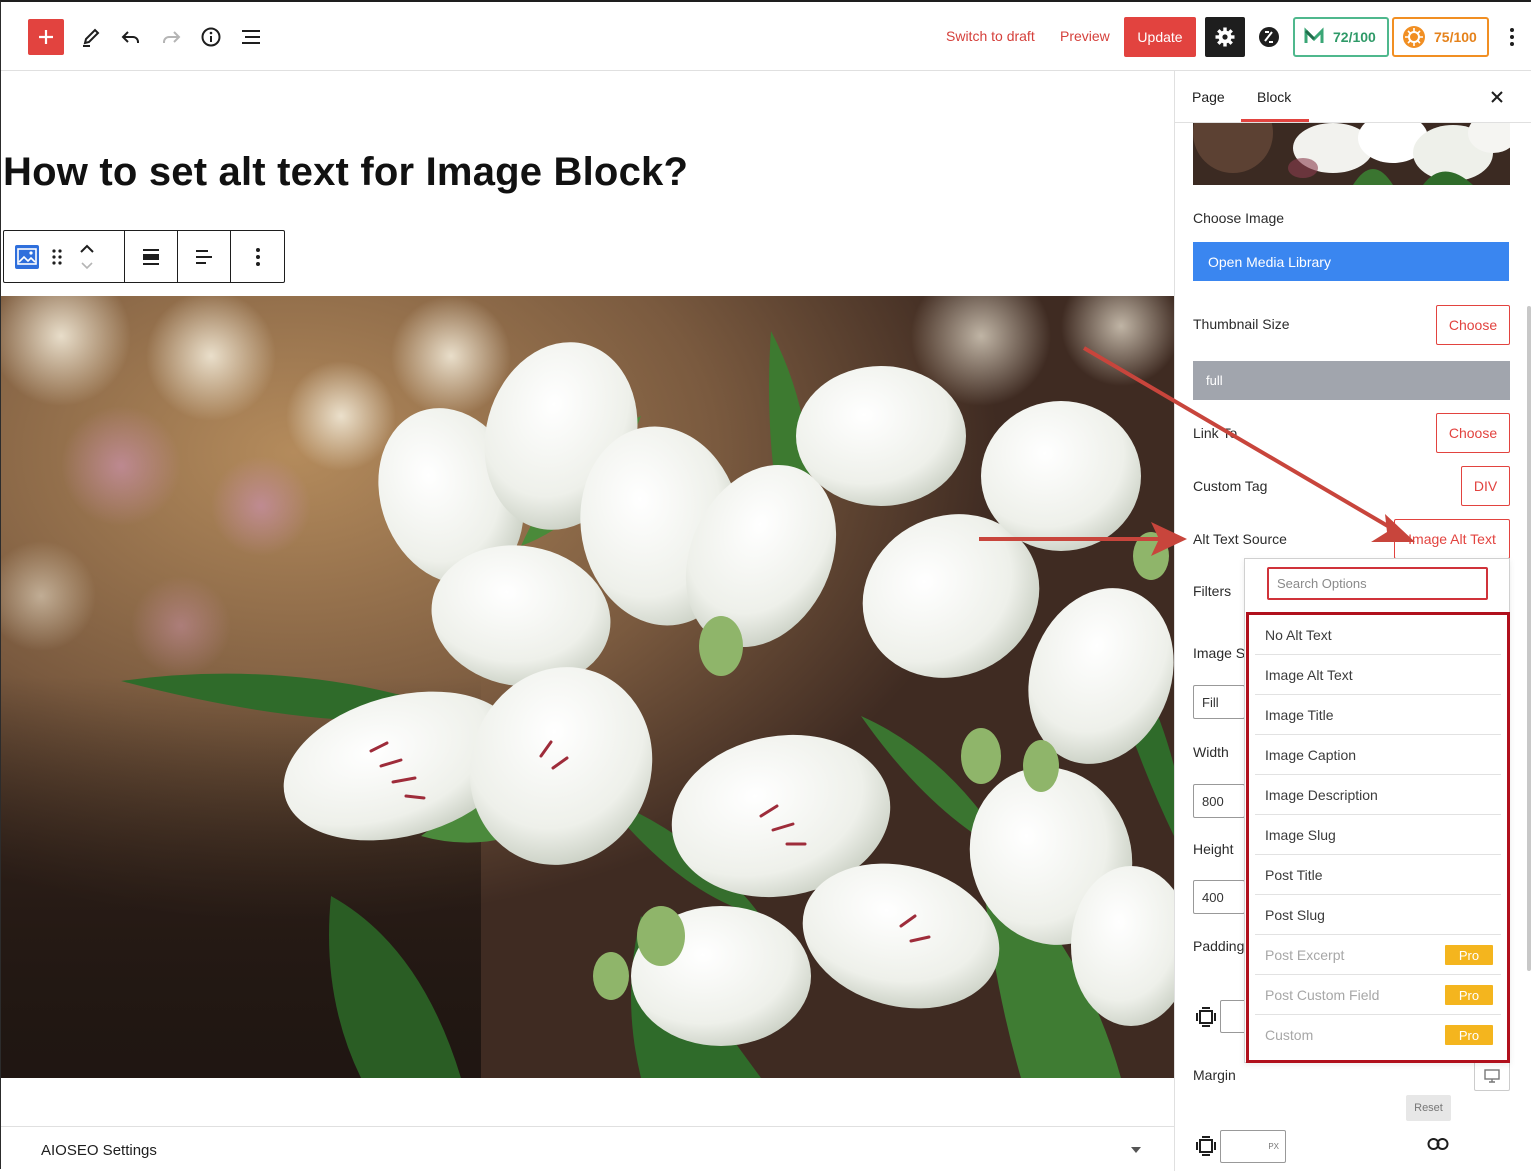  Describe the element at coordinates (1219, 897) in the screenshot. I see `height-input: 400` at that location.